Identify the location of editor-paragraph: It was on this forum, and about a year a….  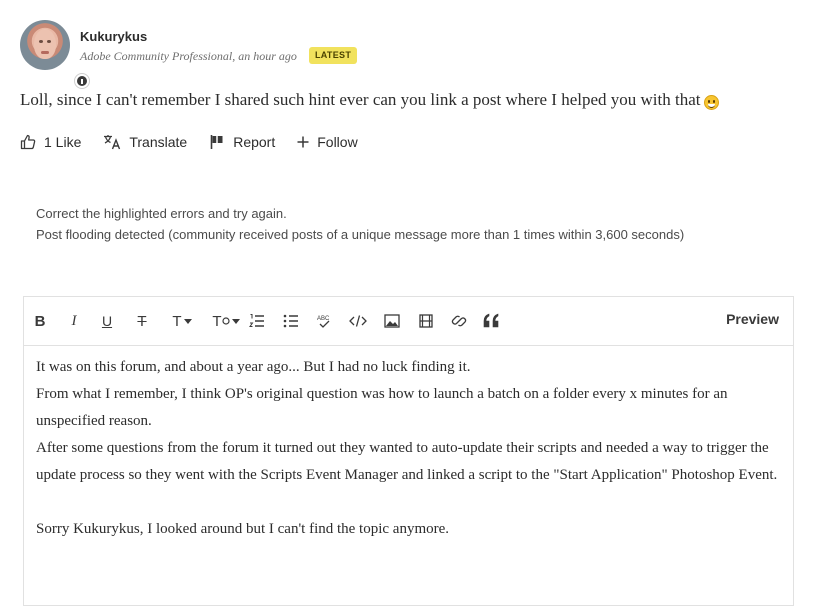
(253, 367).